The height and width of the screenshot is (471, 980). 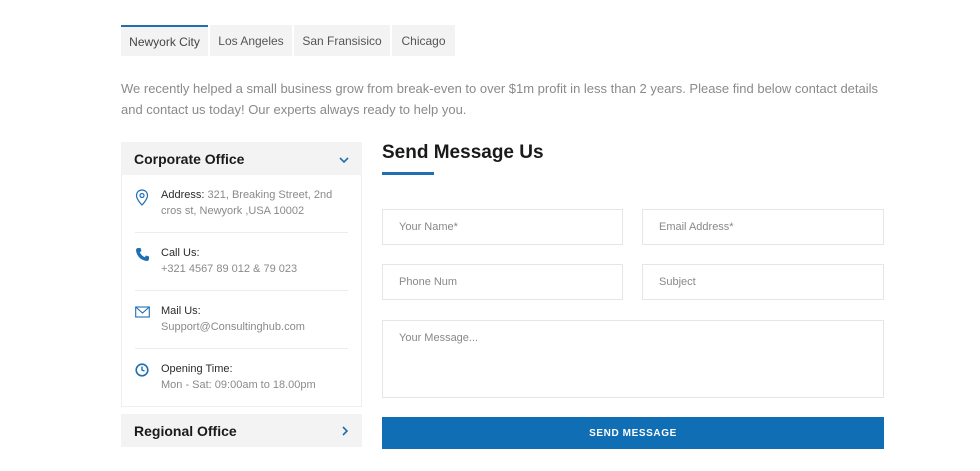 What do you see at coordinates (763, 227) in the screenshot?
I see `email-input: Email Address*` at bounding box center [763, 227].